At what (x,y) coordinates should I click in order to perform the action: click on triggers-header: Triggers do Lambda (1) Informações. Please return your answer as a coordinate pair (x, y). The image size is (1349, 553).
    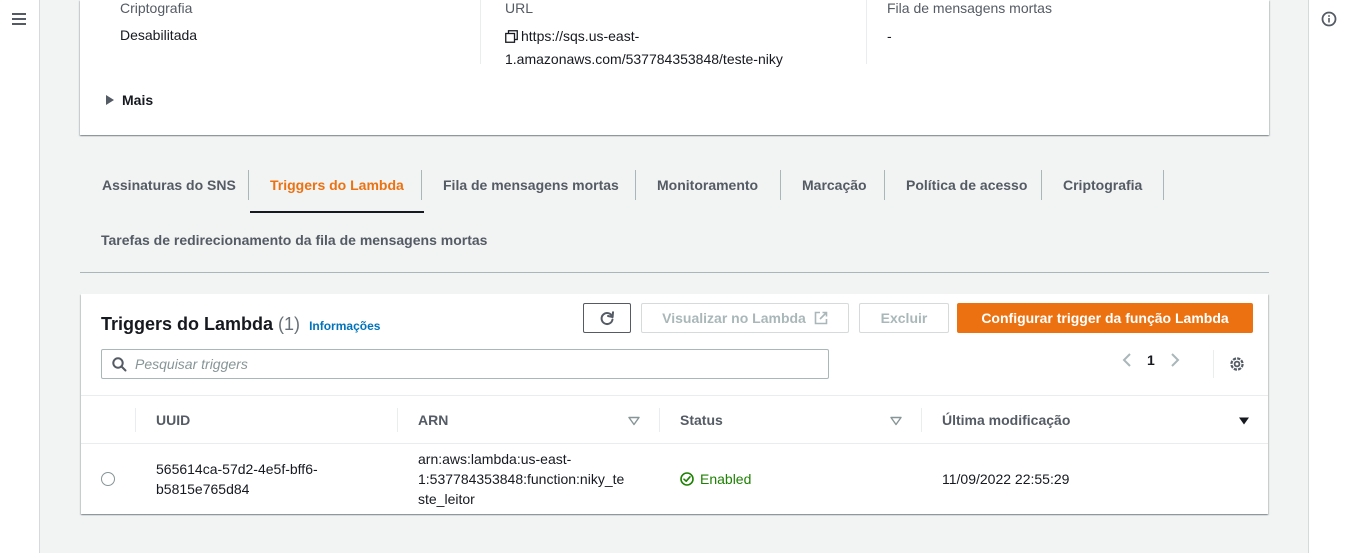
    Looking at the image, I should click on (240, 324).